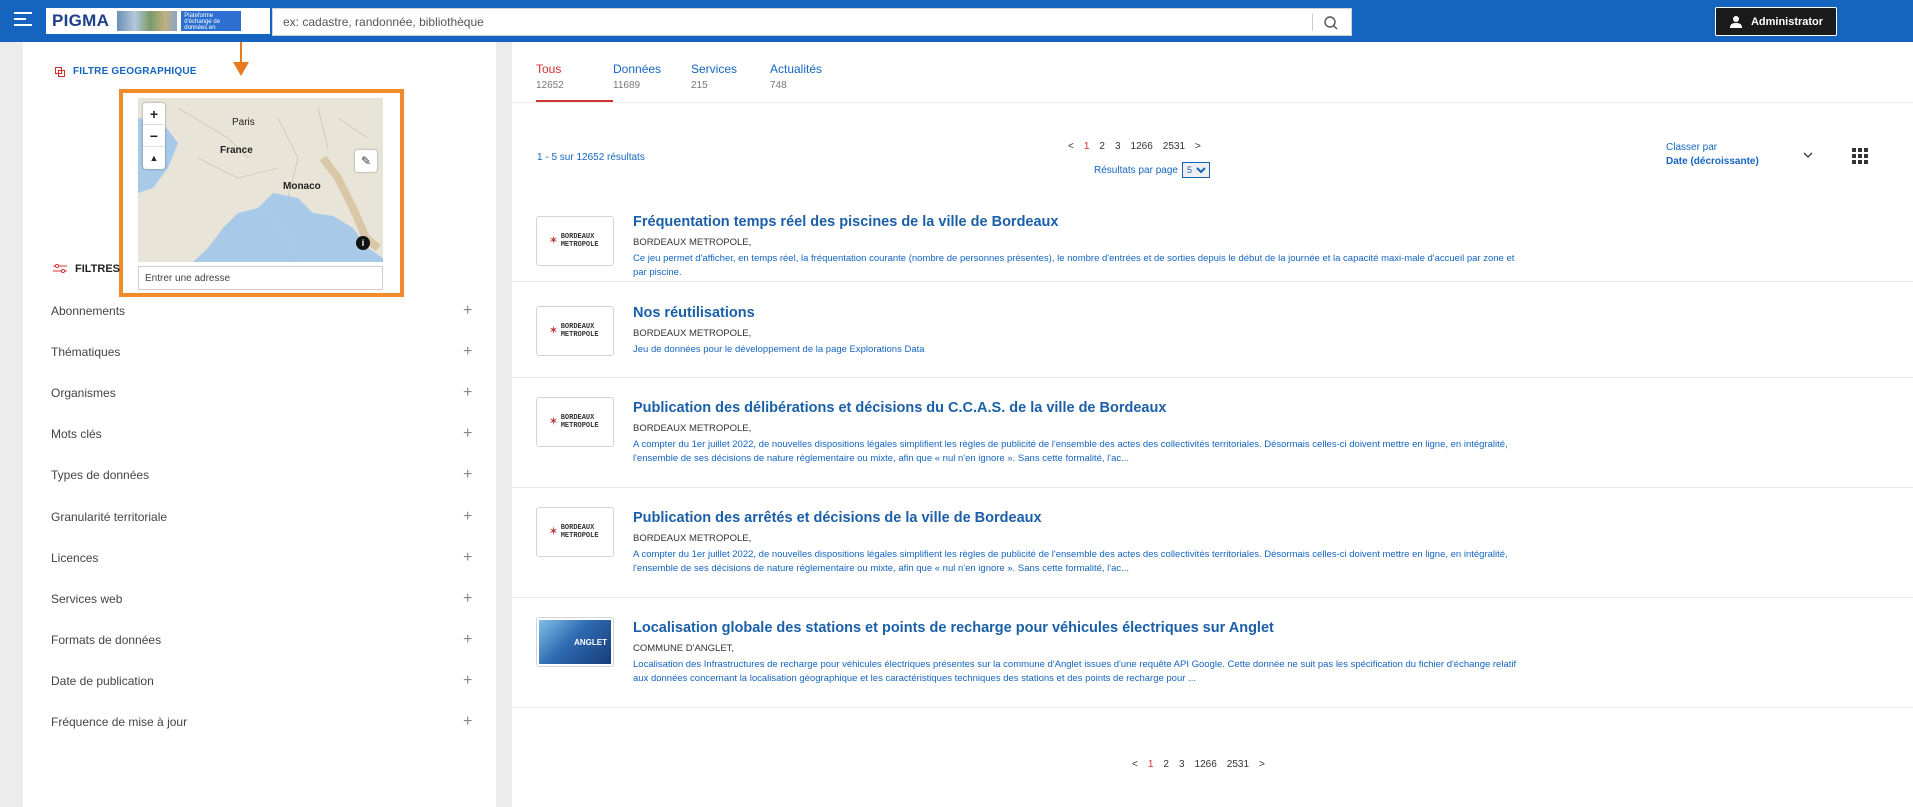  Describe the element at coordinates (259, 434) in the screenshot. I see `filter-mots-cles: Mots clés +` at that location.